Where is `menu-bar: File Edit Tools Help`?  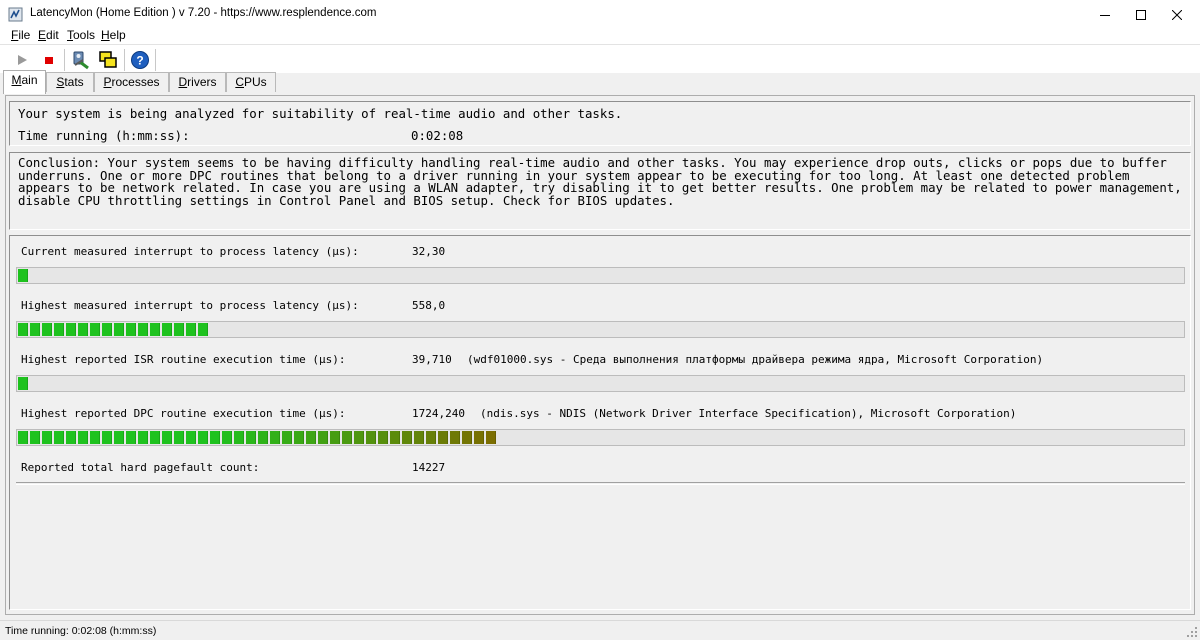
menu-bar: File Edit Tools Help is located at coordinates (600, 36).